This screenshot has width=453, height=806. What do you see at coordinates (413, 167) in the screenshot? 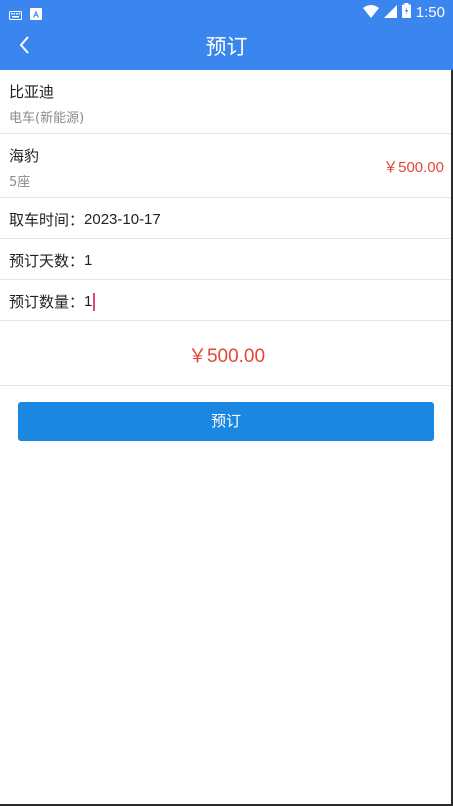
I see `daily-price: ￥500.00` at bounding box center [413, 167].